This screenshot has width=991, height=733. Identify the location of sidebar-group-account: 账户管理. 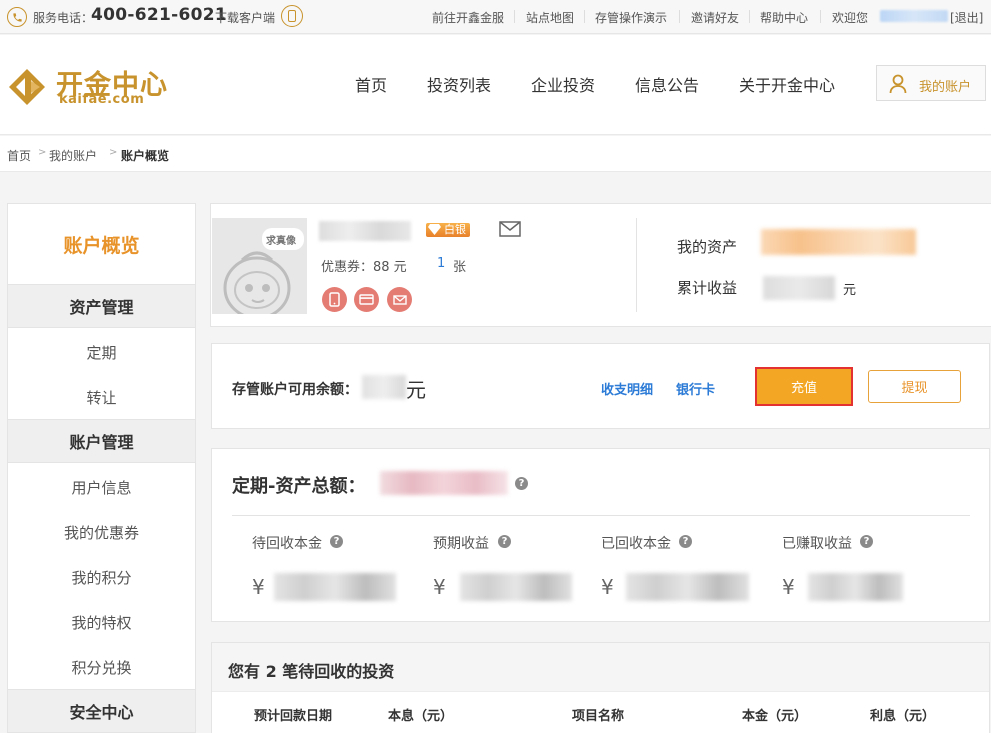
(101, 441).